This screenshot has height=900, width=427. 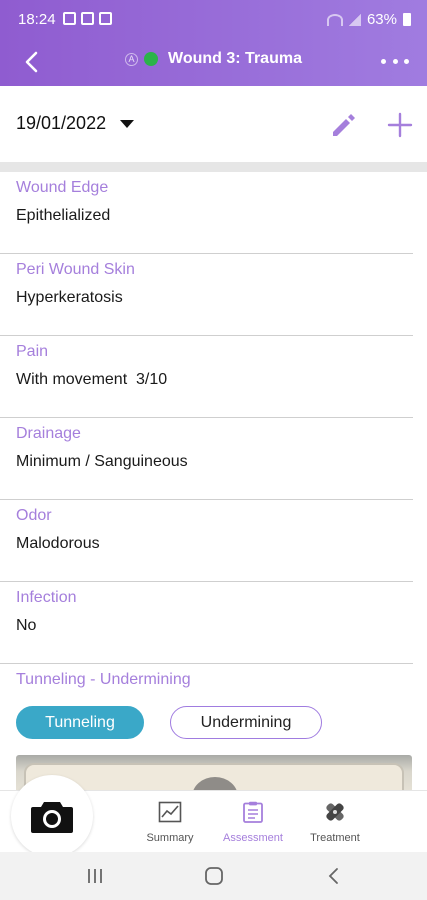 I want to click on date-row: 19/01/2022, so click(x=213, y=124).